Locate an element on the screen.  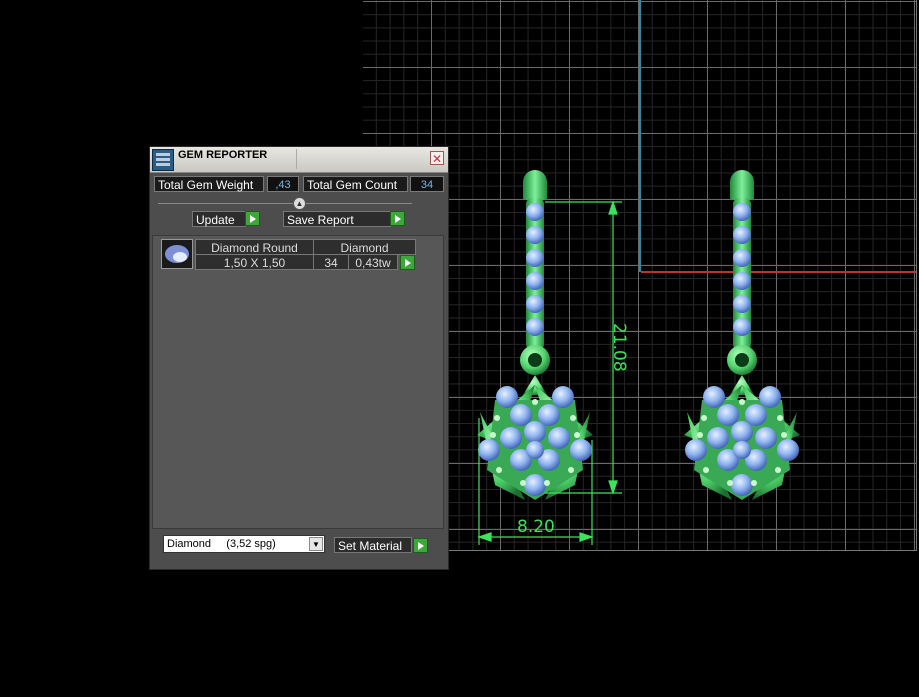
gem-list is located at coordinates (298, 382).